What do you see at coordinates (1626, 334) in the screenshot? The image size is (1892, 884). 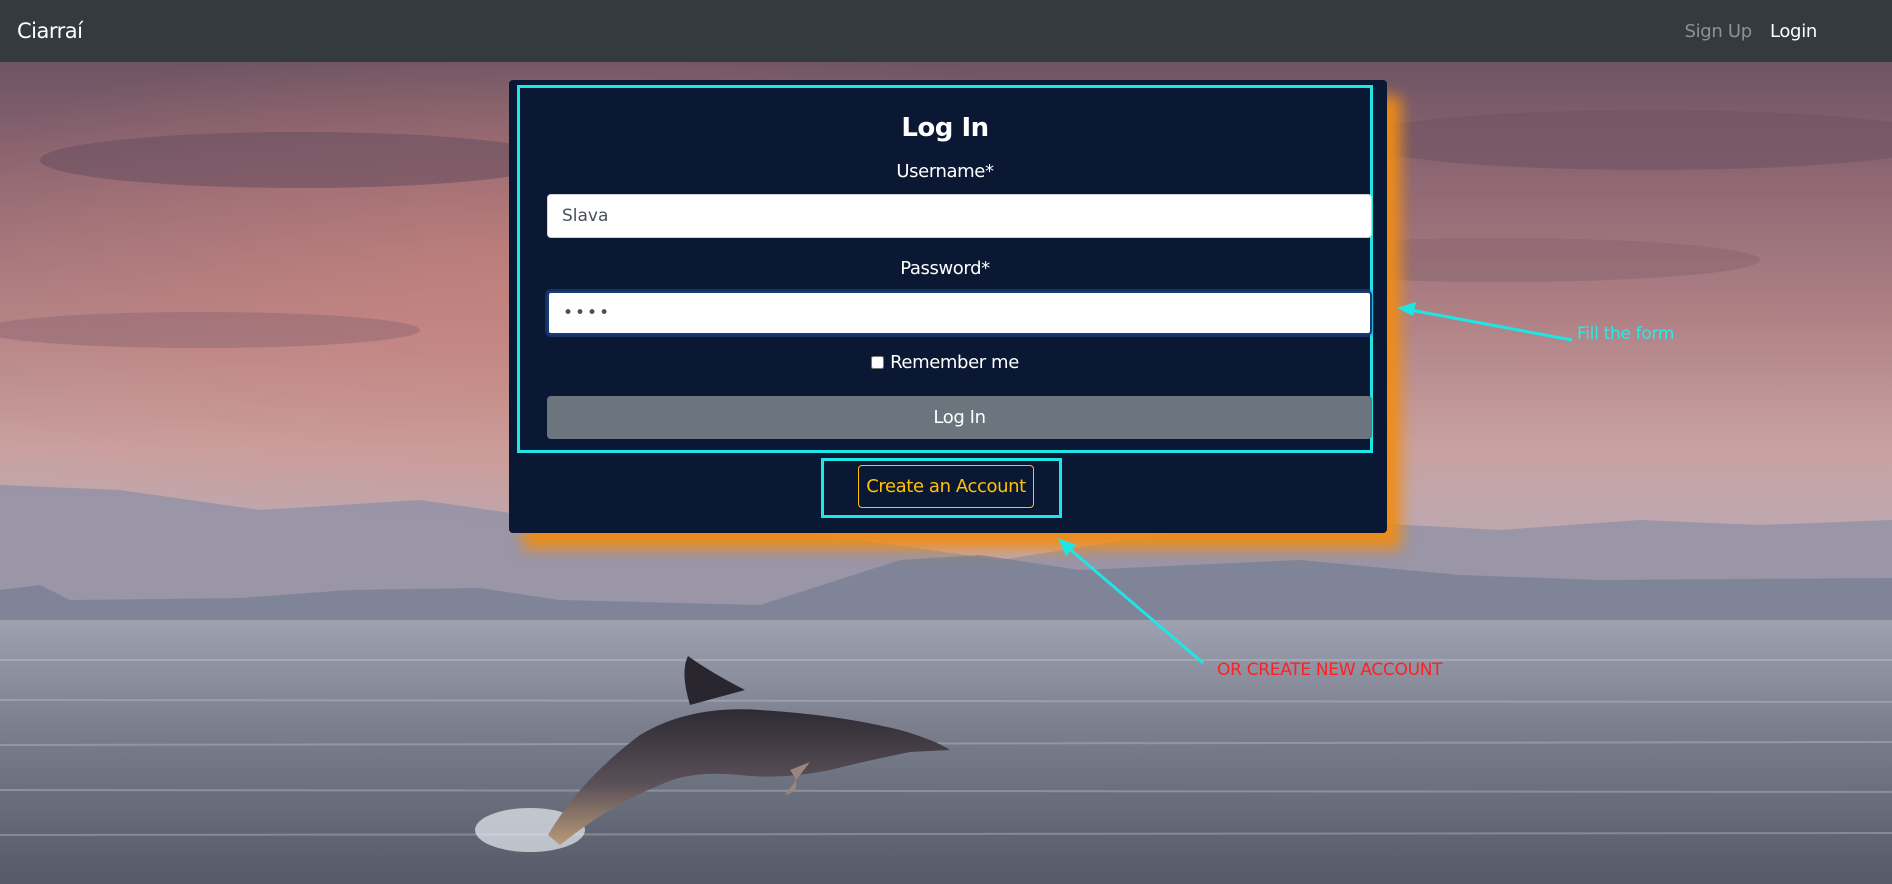 I see `annotation-fill-form: Fill the form` at bounding box center [1626, 334].